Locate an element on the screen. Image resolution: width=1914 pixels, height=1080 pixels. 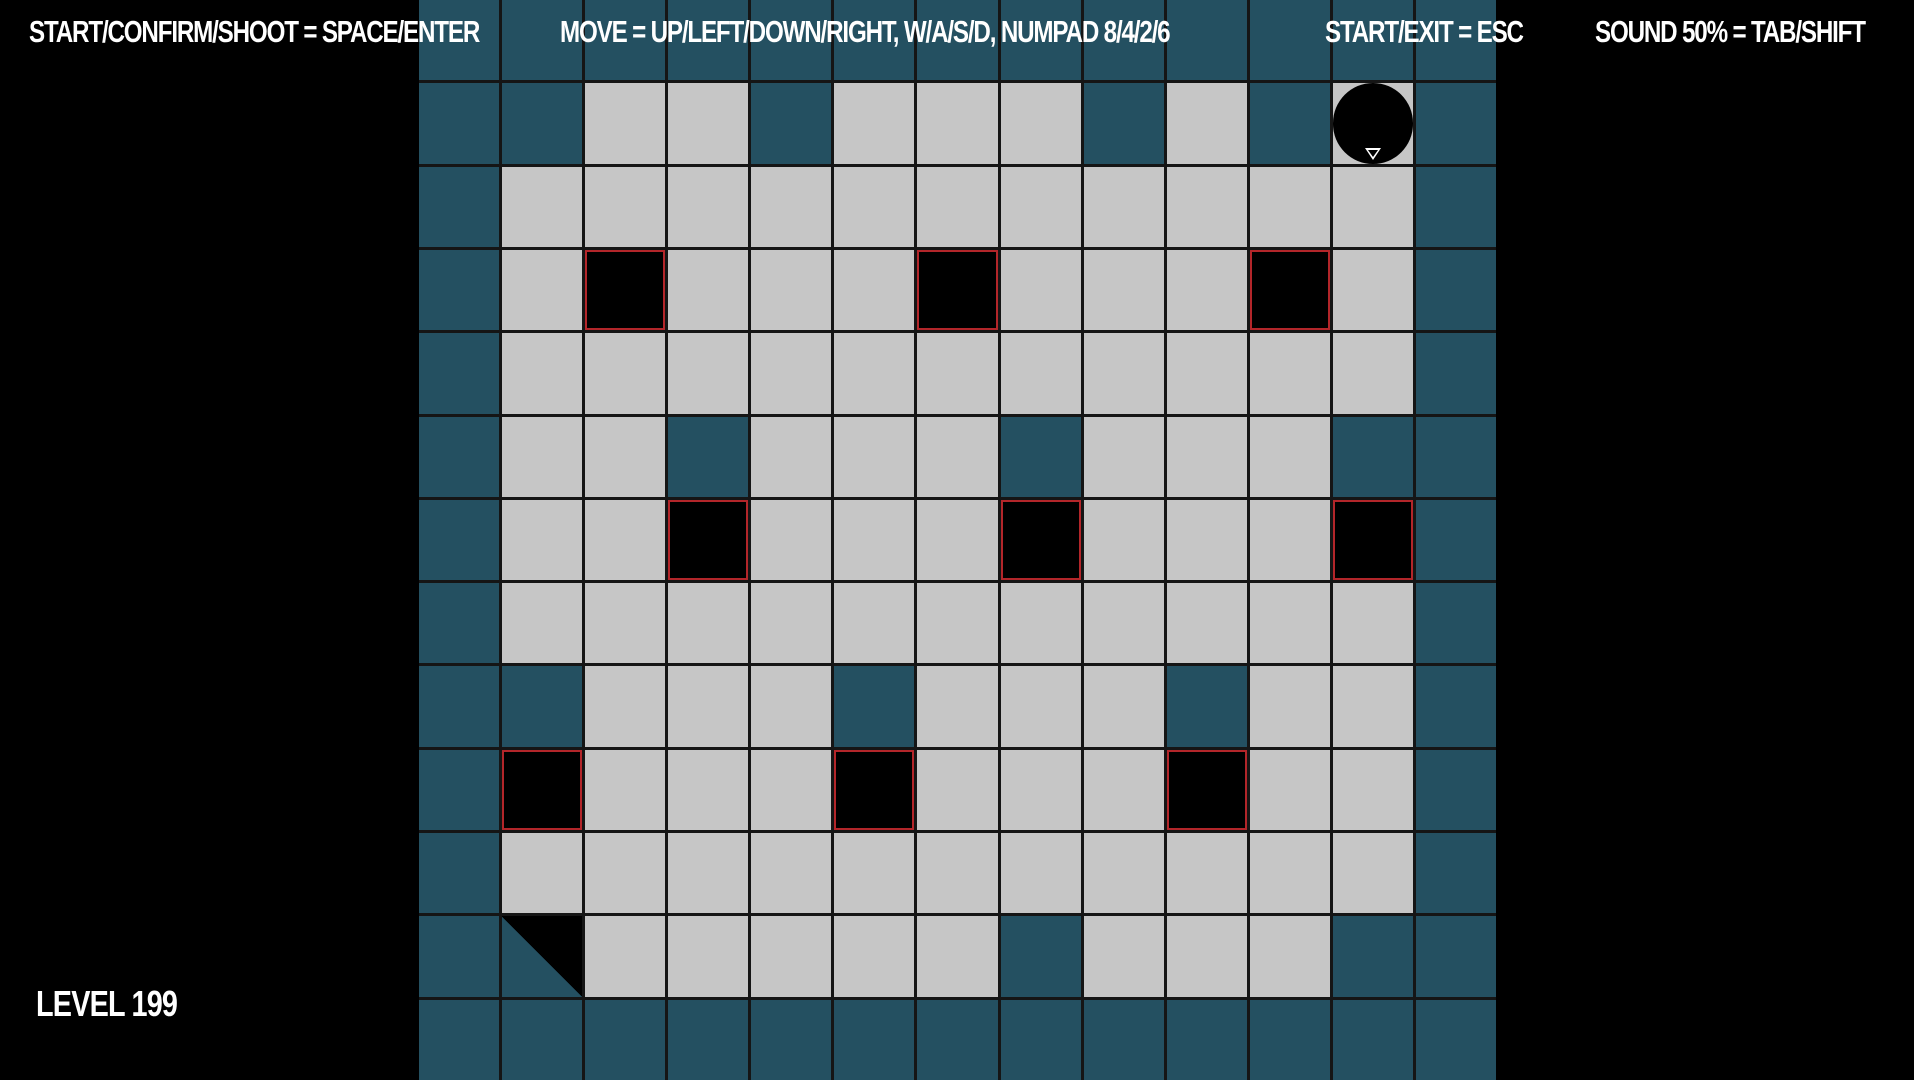
facing-down-arrow-icon is located at coordinates (1372, 154).